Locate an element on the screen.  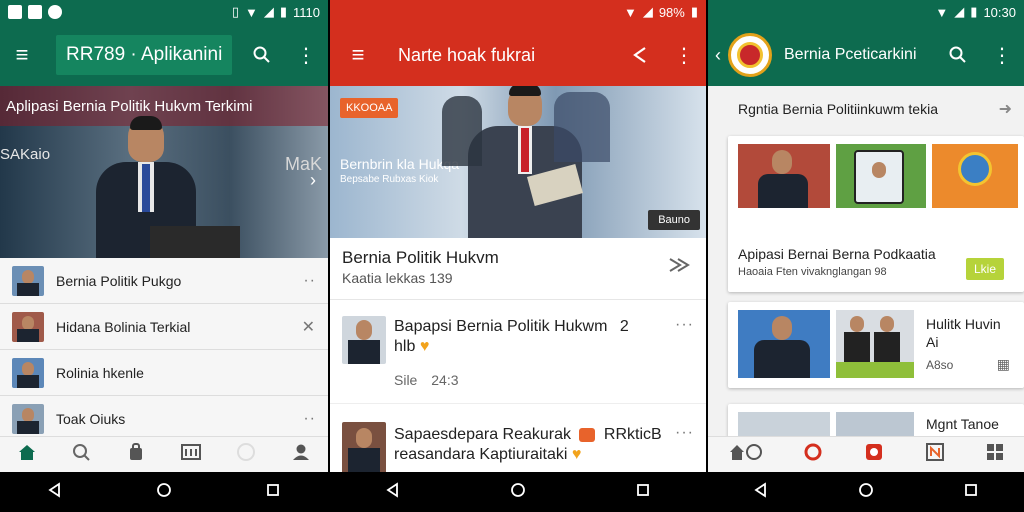
card-button: Lkie is located at coordinates (984, 269).